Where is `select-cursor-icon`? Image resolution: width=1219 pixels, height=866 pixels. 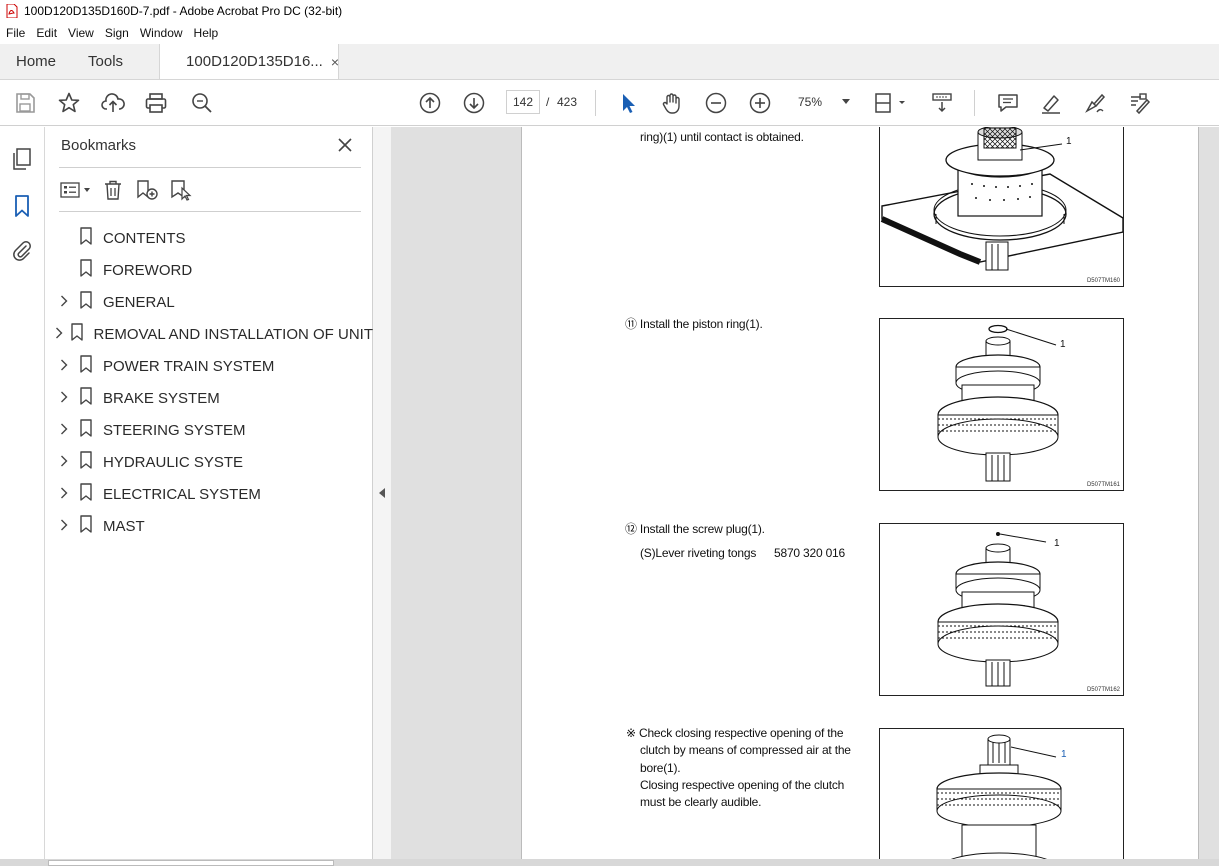 select-cursor-icon is located at coordinates (628, 103).